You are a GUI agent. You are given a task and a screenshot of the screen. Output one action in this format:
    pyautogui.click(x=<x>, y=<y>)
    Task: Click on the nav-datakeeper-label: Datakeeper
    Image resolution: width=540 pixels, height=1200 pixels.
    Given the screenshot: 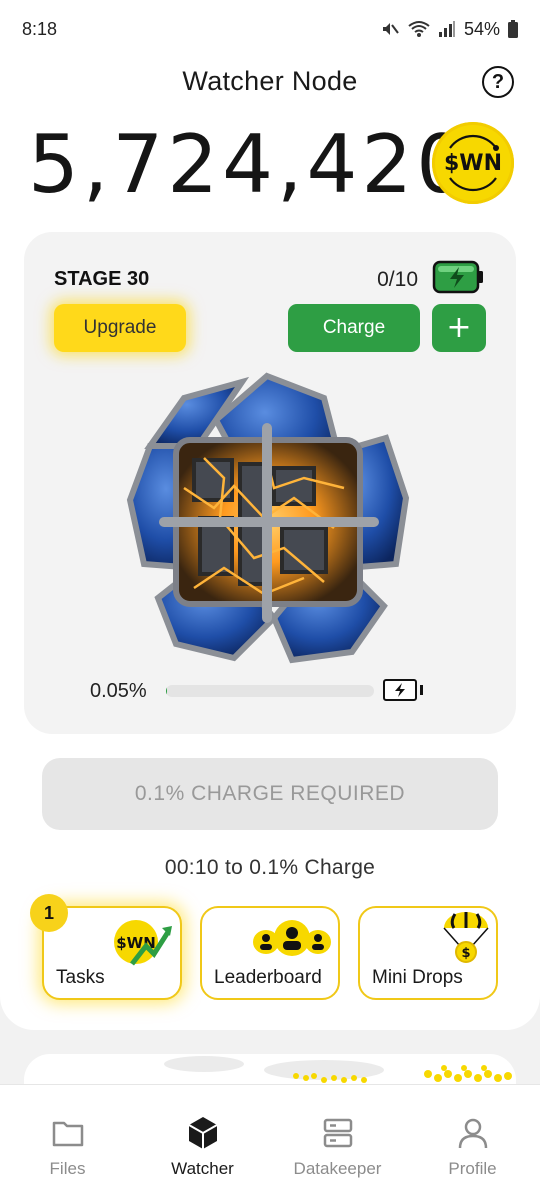 What is the action you would take?
    pyautogui.click(x=337, y=1168)
    